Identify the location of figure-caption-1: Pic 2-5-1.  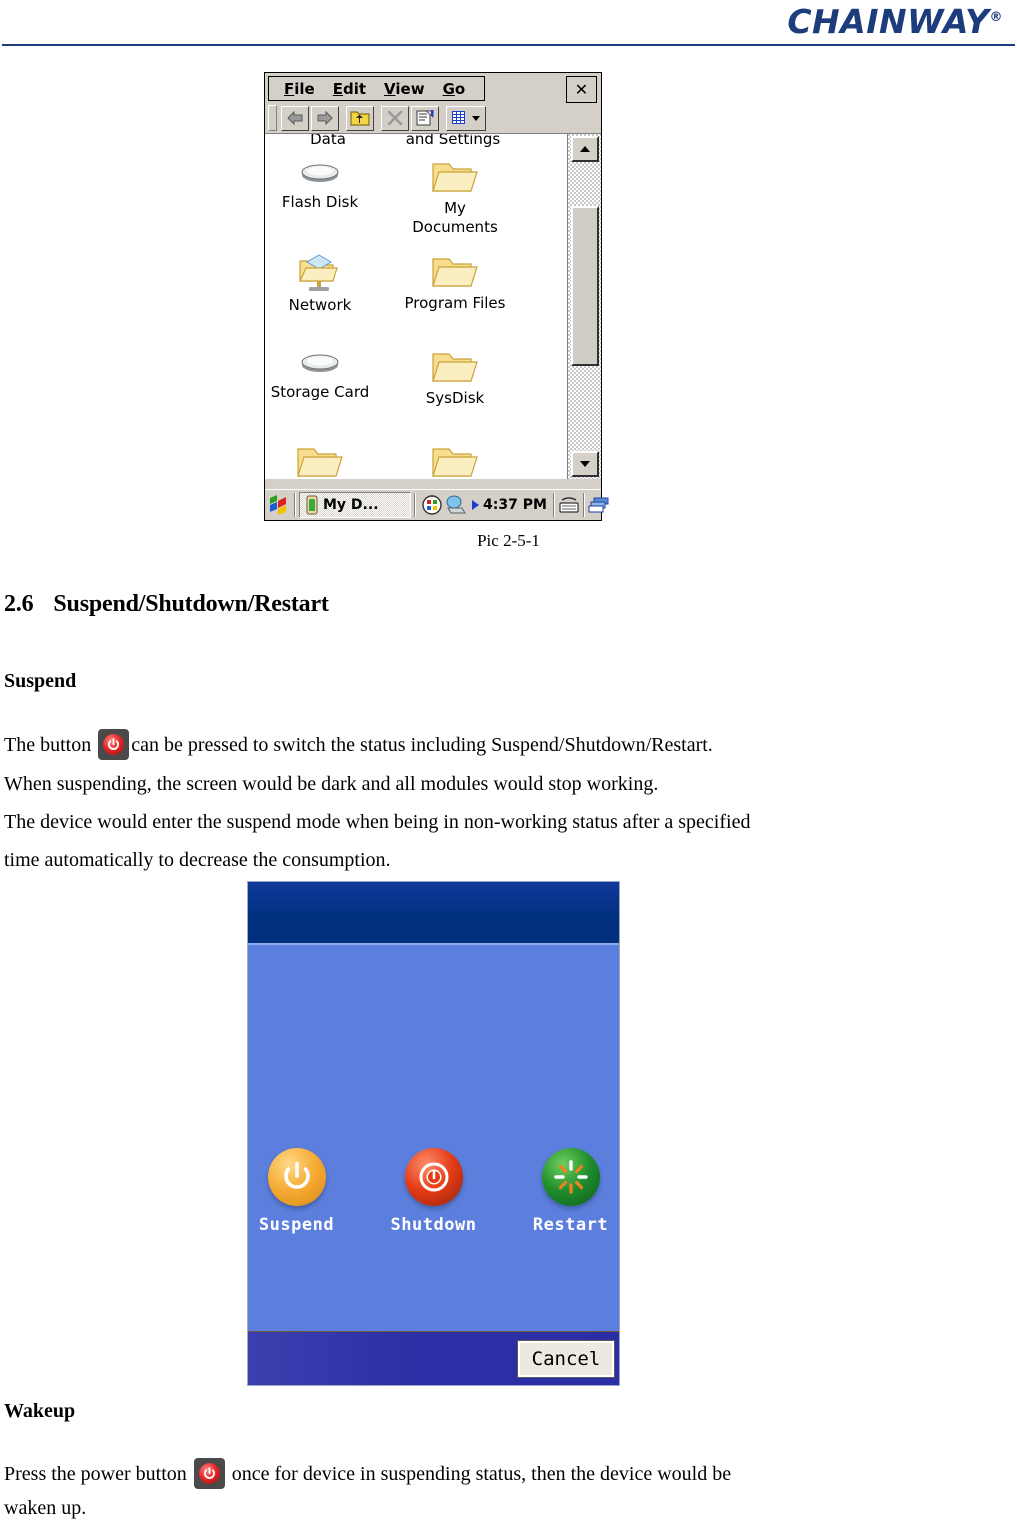
(508, 540).